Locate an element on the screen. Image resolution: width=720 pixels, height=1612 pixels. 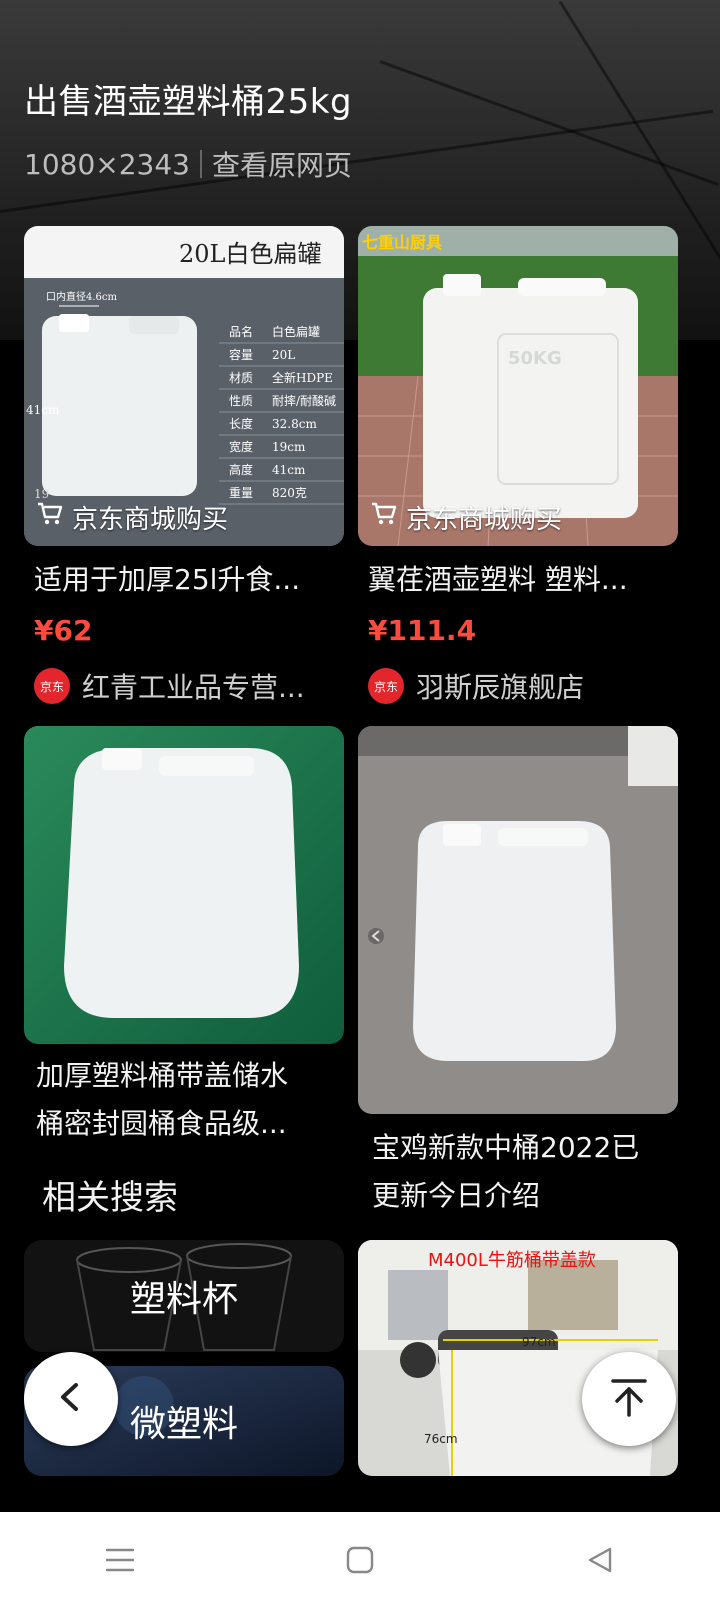
nav-back-button is located at coordinates (600, 1562).